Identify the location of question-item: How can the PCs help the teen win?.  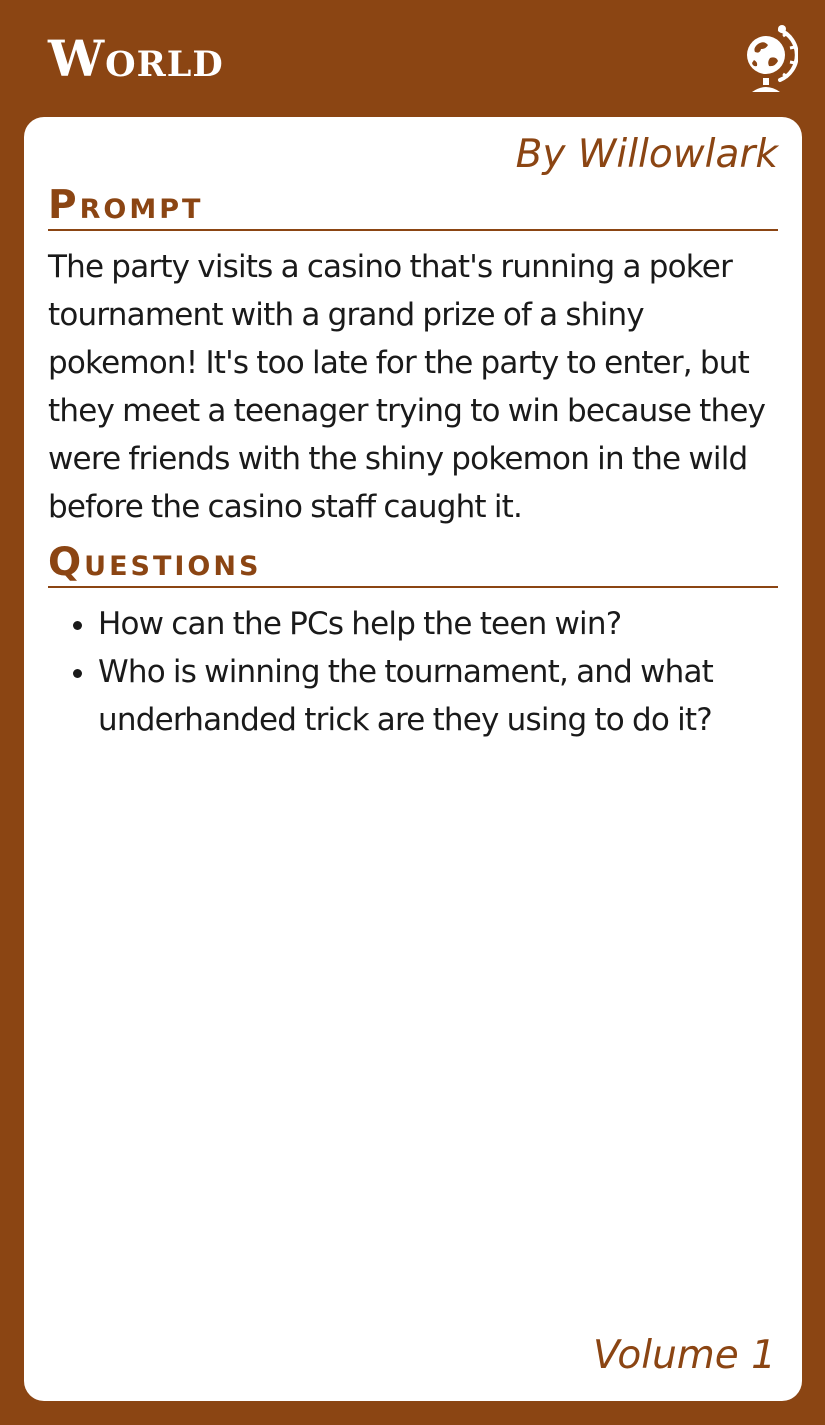
(438, 624).